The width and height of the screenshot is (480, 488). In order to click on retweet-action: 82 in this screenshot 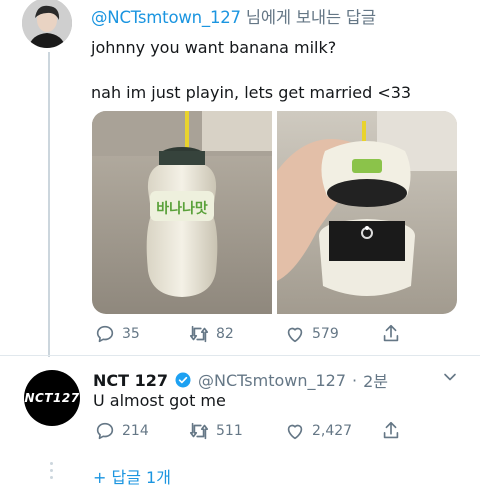, I will do `click(211, 334)`.